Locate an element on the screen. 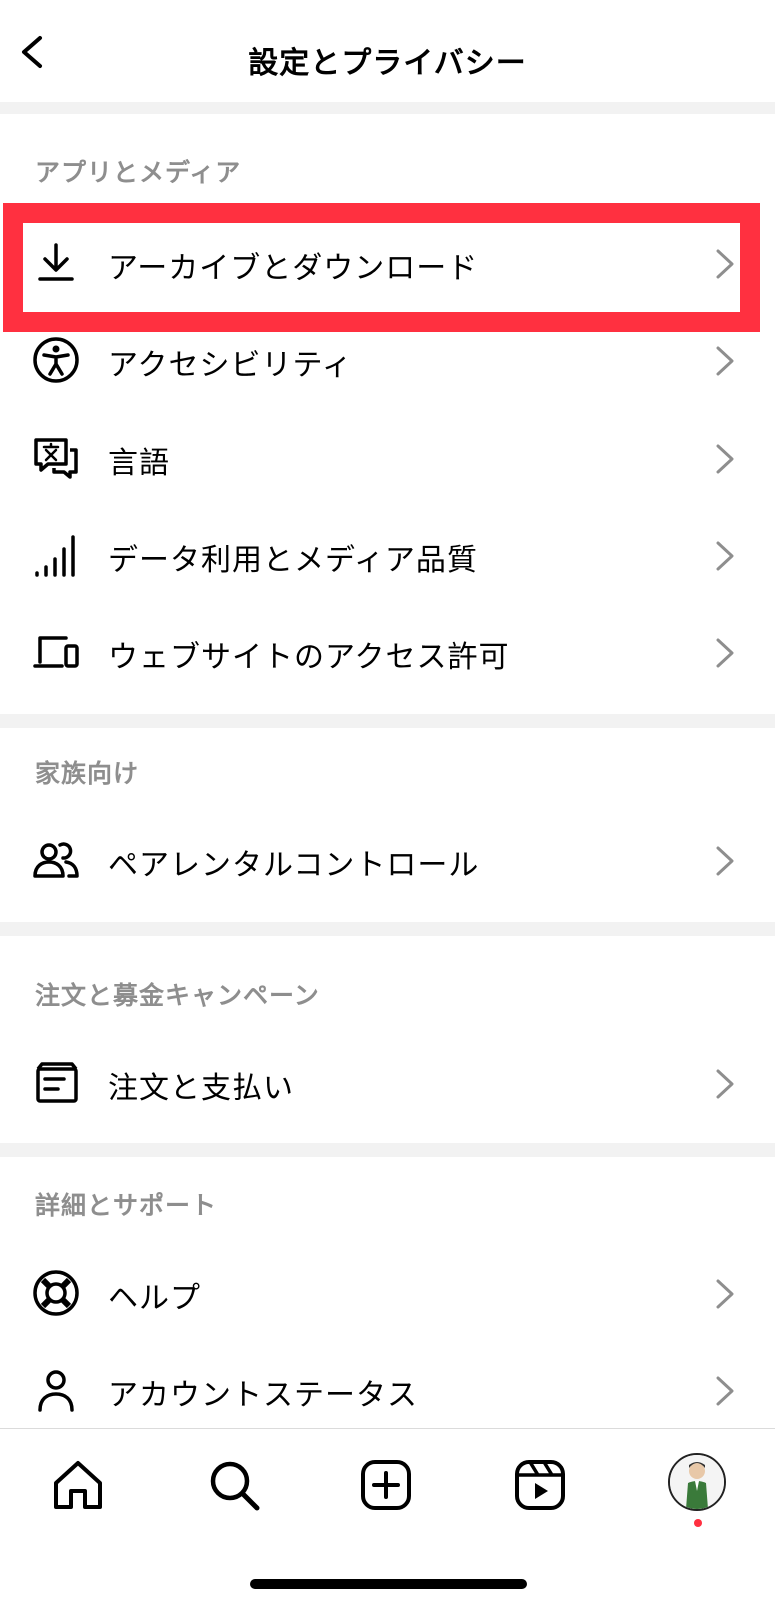 The width and height of the screenshot is (775, 1600). menu-item-label: データ利用とメディア品質 is located at coordinates (293, 560).